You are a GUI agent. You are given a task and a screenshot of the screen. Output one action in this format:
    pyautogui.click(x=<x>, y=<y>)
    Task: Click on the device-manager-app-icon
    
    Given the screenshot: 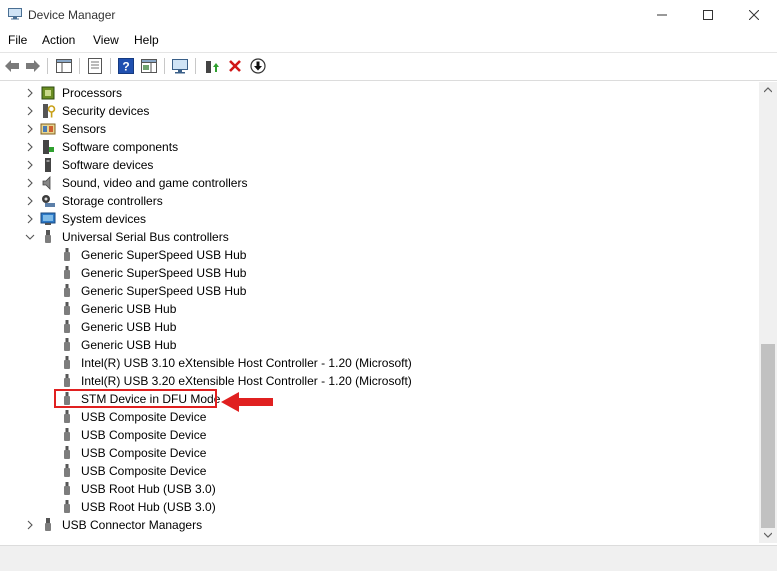 What is the action you would take?
    pyautogui.click(x=15, y=14)
    